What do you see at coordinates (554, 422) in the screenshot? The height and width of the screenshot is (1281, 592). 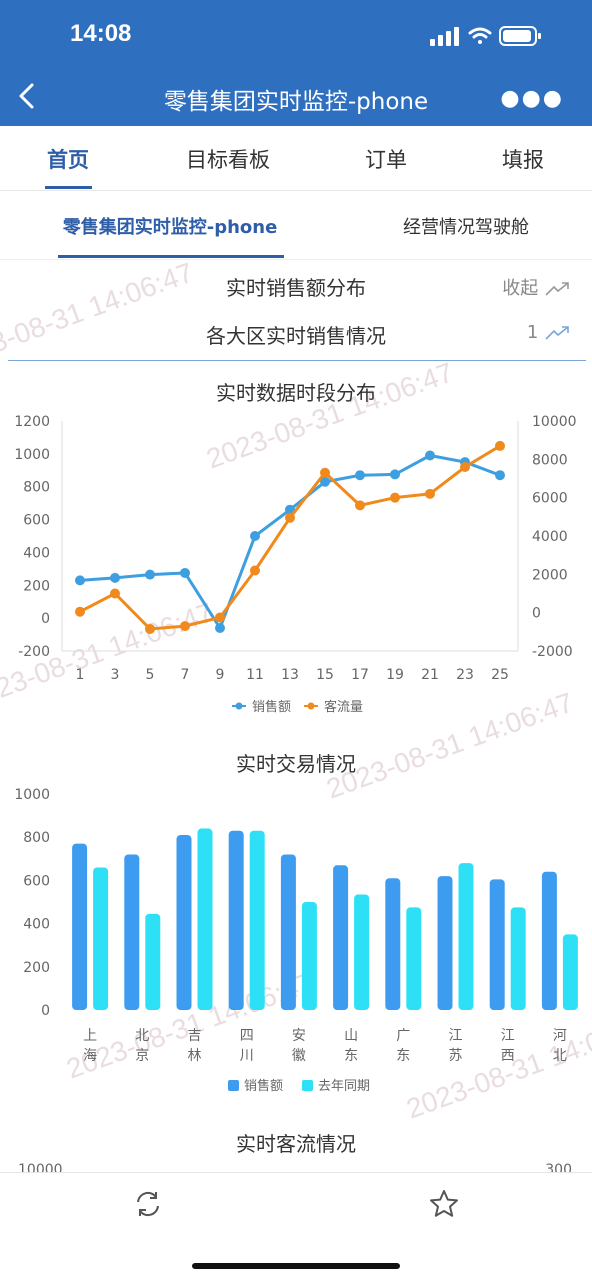 I see `y2-tick-label: 10000` at bounding box center [554, 422].